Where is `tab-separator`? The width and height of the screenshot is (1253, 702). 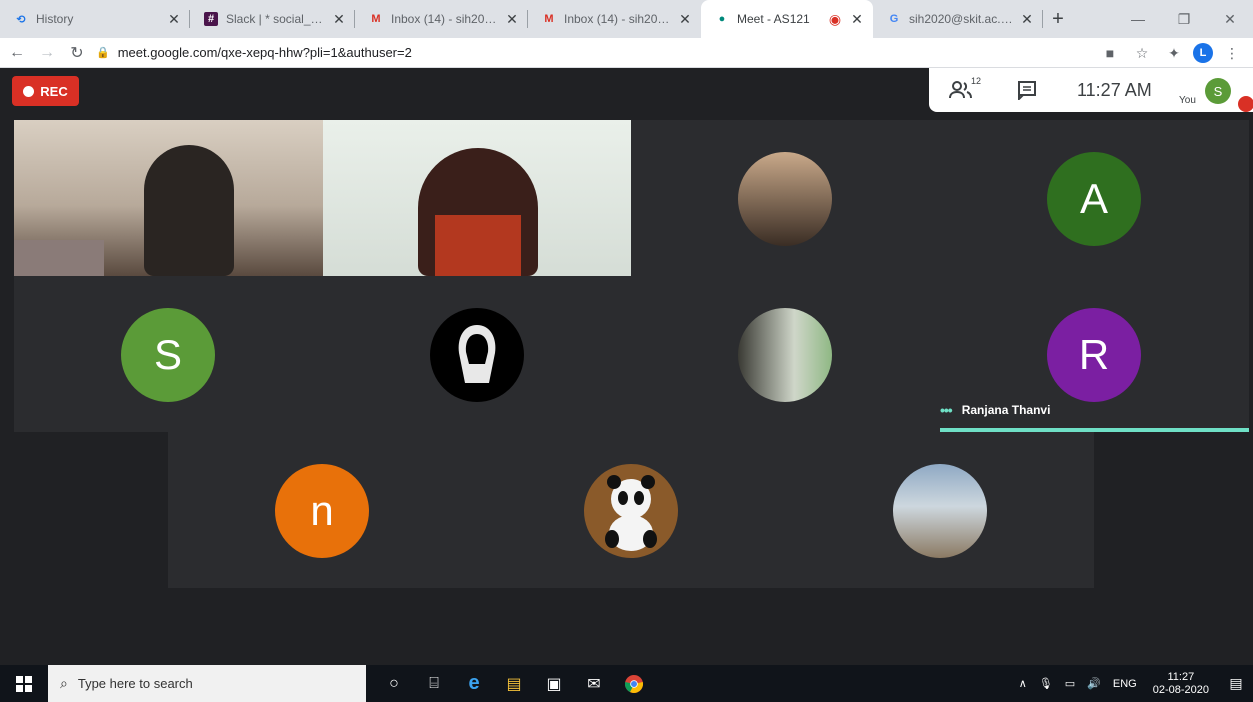
tab-separator is located at coordinates (1042, 19).